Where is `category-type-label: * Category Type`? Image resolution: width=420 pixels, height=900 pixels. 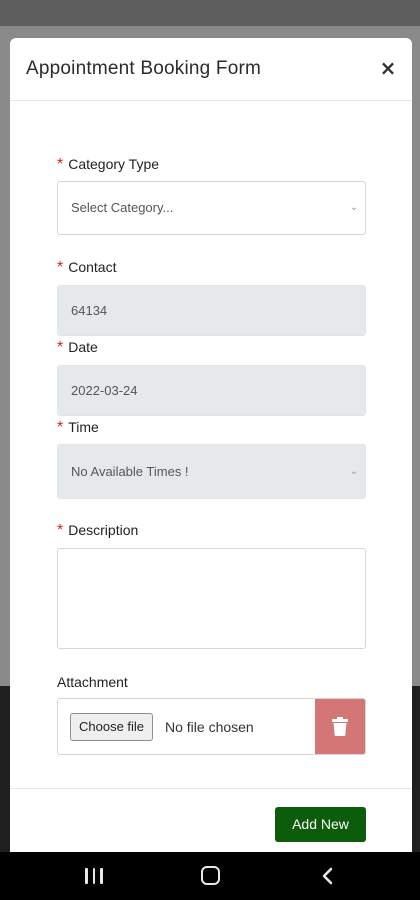
category-type-label: * Category Type is located at coordinates (108, 165).